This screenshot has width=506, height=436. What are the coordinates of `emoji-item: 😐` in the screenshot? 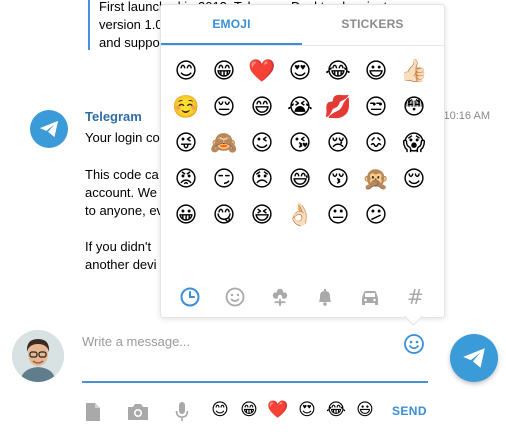 It's located at (338, 215).